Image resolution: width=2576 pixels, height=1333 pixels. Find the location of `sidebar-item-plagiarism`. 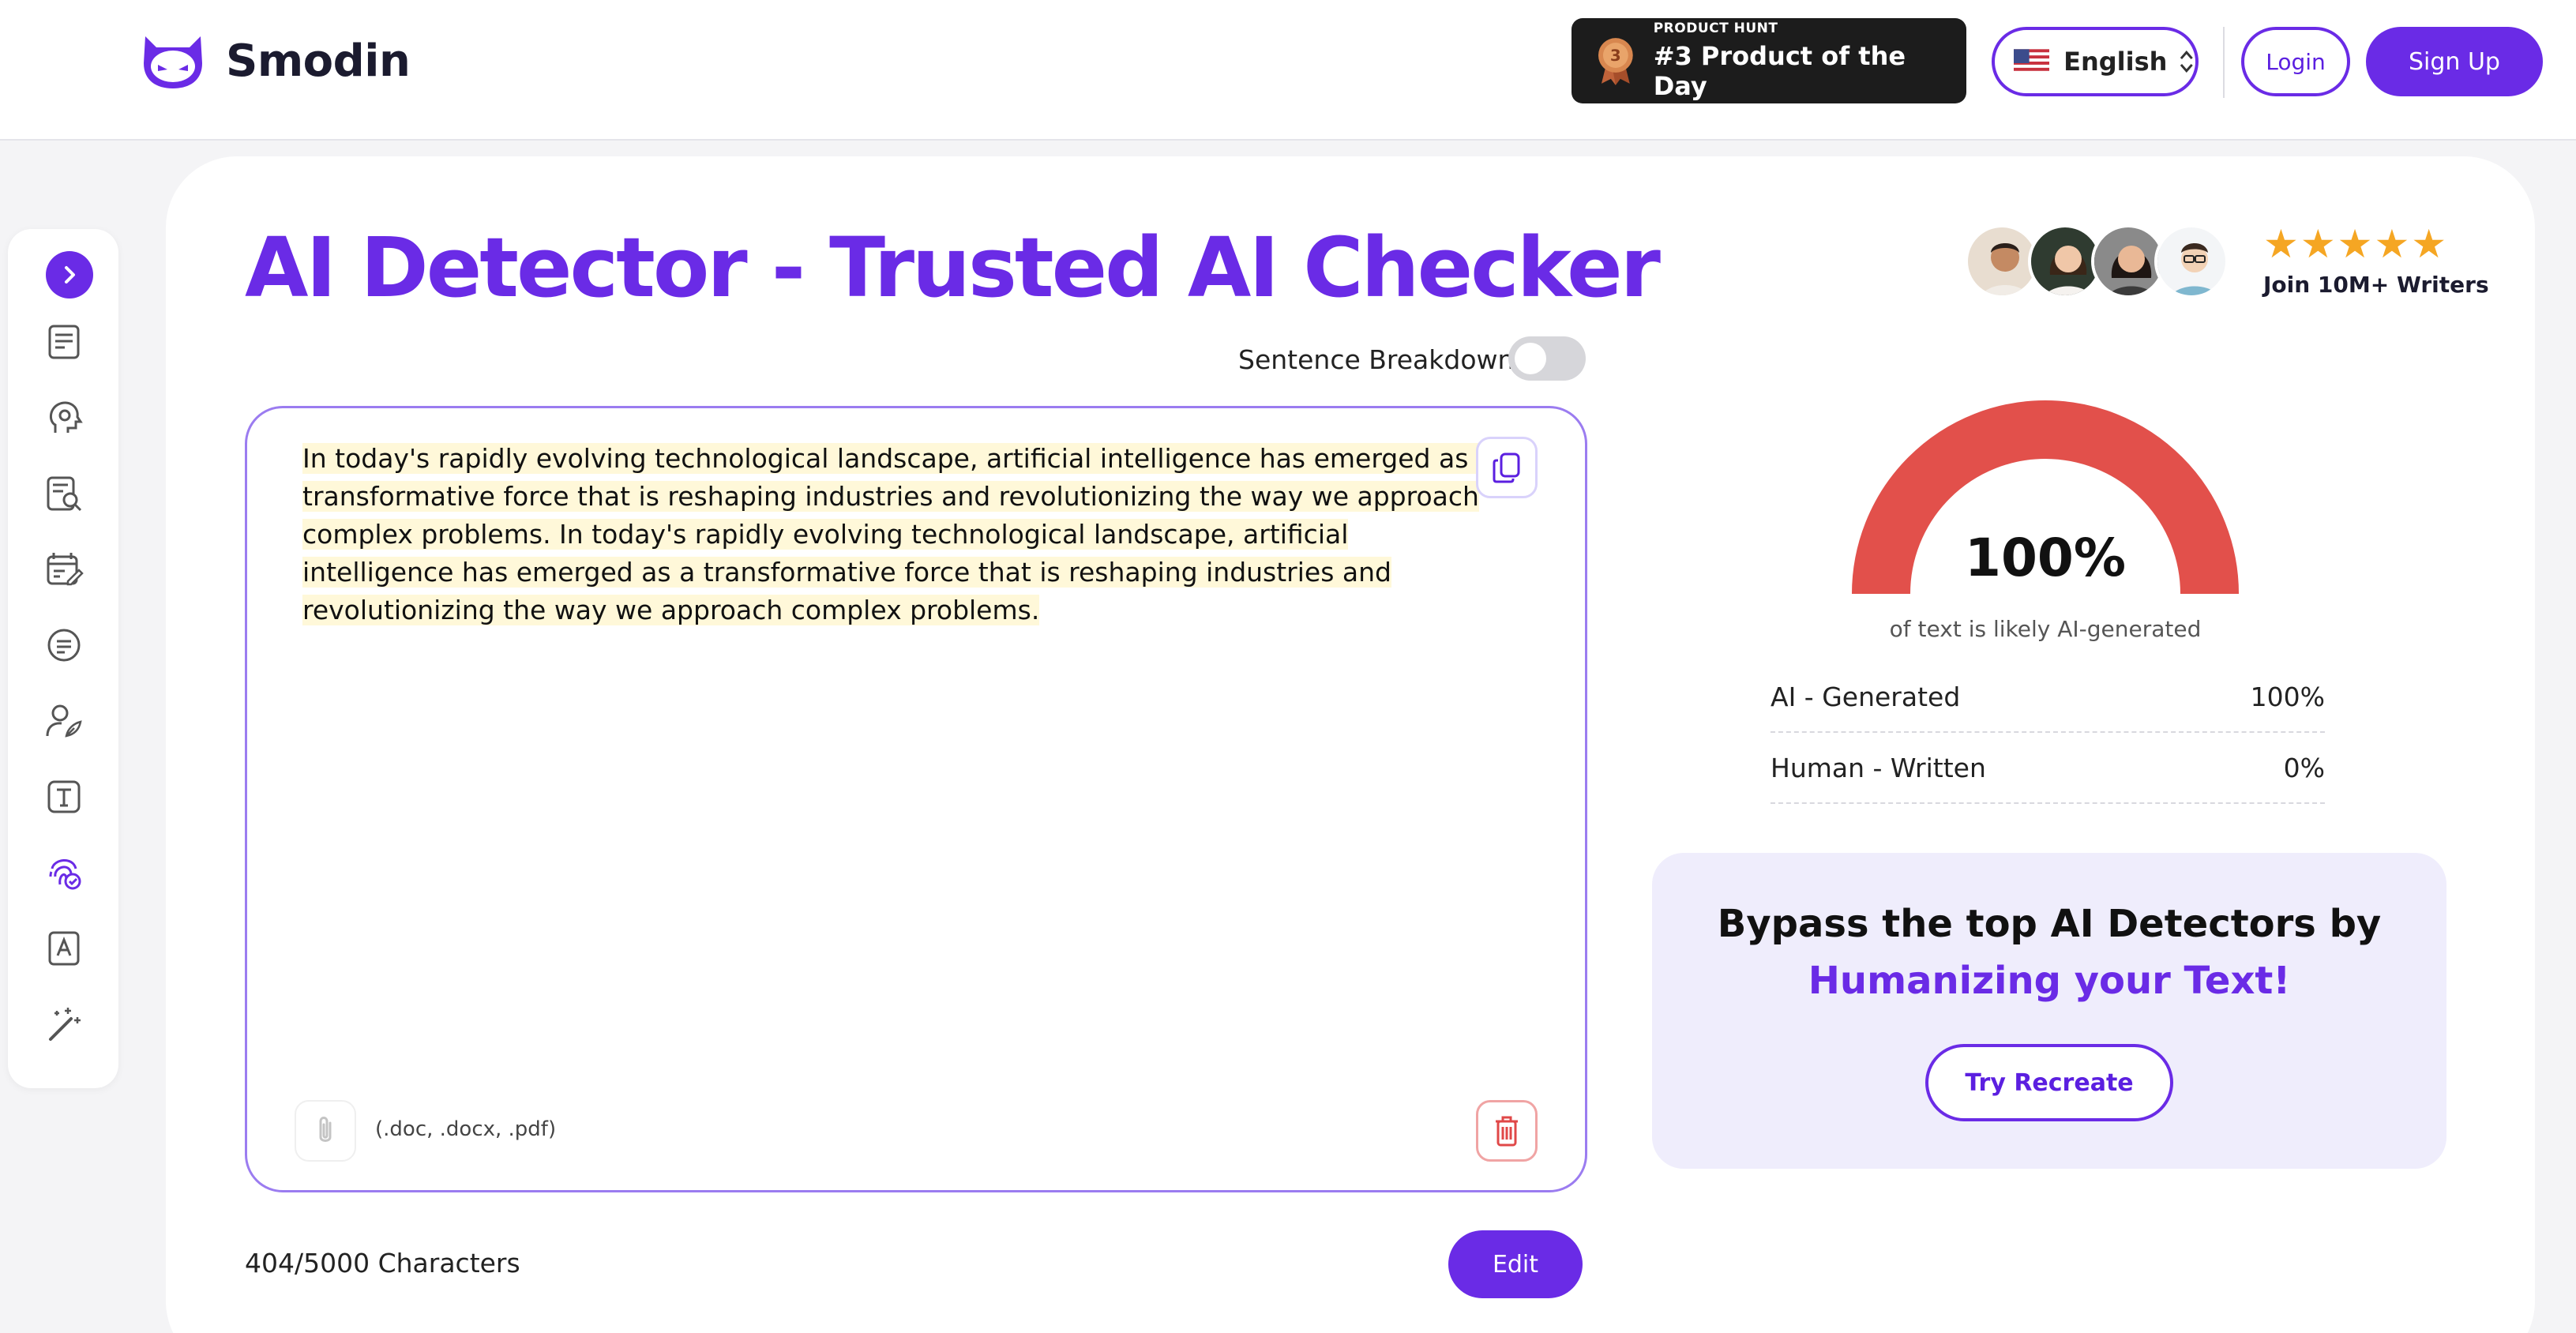

sidebar-item-plagiarism is located at coordinates (64, 493).